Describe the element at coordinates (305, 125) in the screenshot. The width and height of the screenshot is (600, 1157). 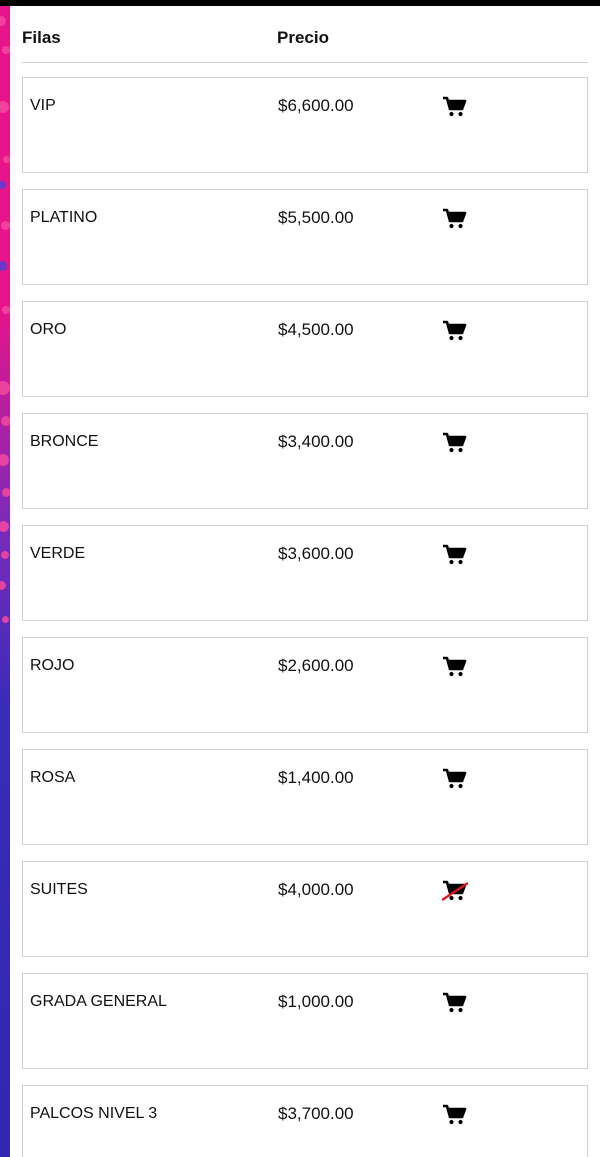
I see `table-row: VIP $6,600.00` at that location.